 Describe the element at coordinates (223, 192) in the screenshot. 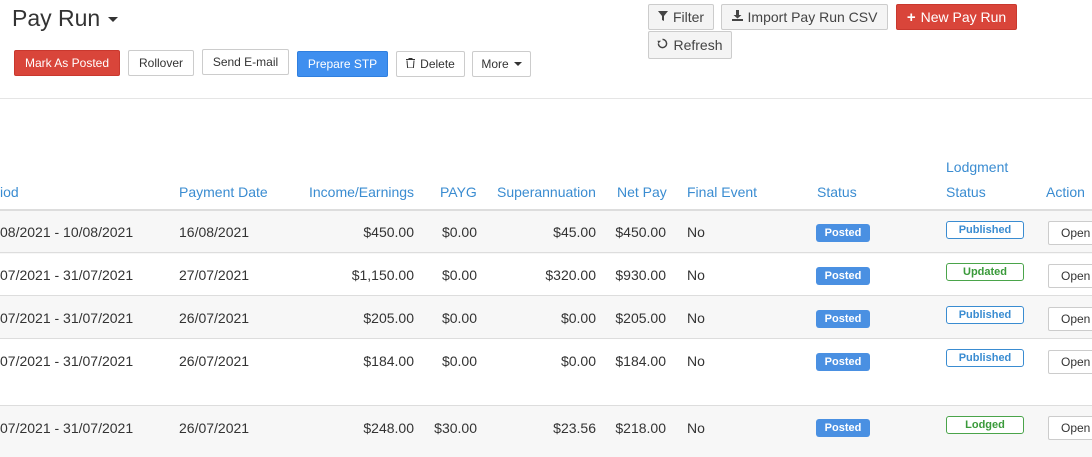

I see `col-header-payment-date: Payment Date` at that location.